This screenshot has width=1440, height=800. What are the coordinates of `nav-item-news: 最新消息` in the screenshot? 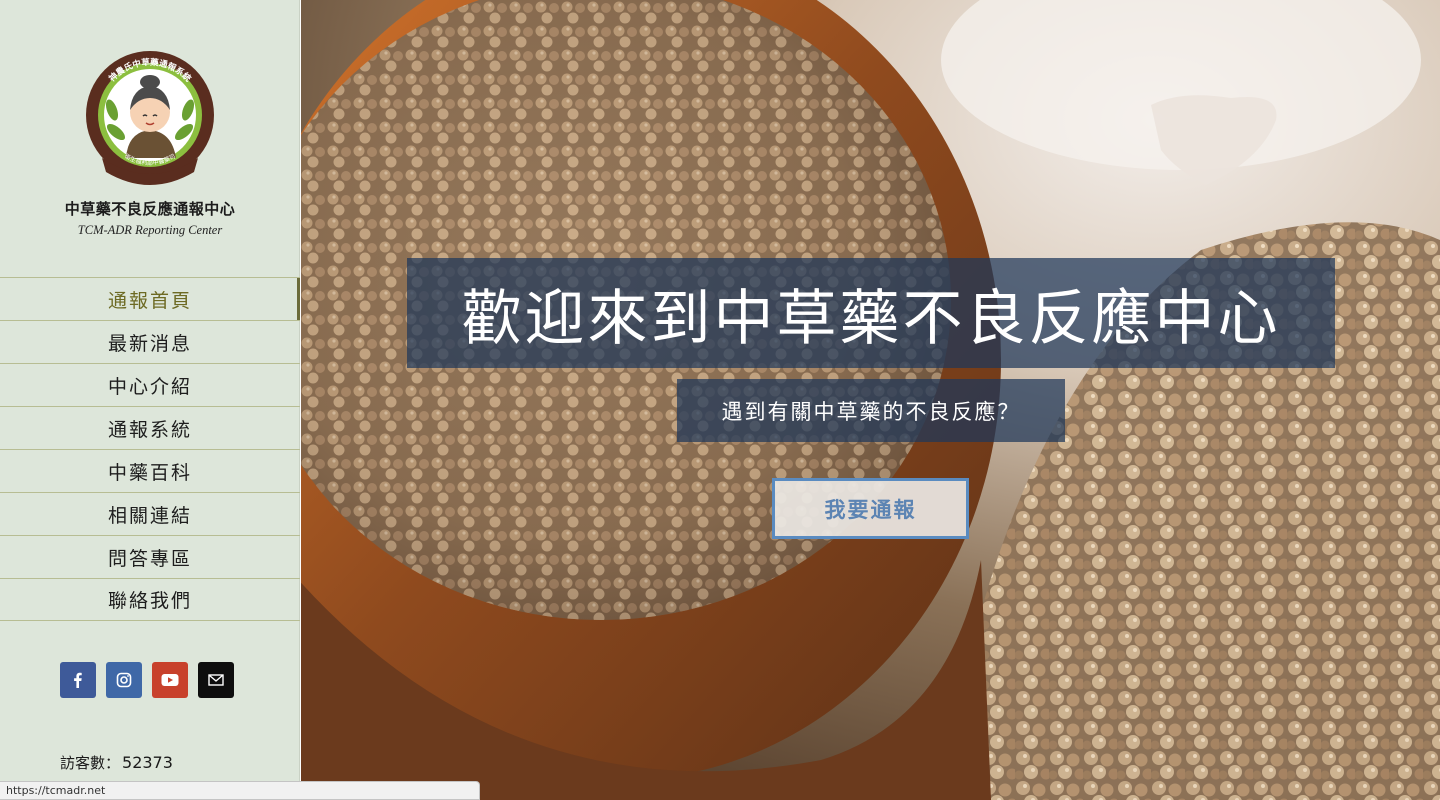 It's located at (150, 341).